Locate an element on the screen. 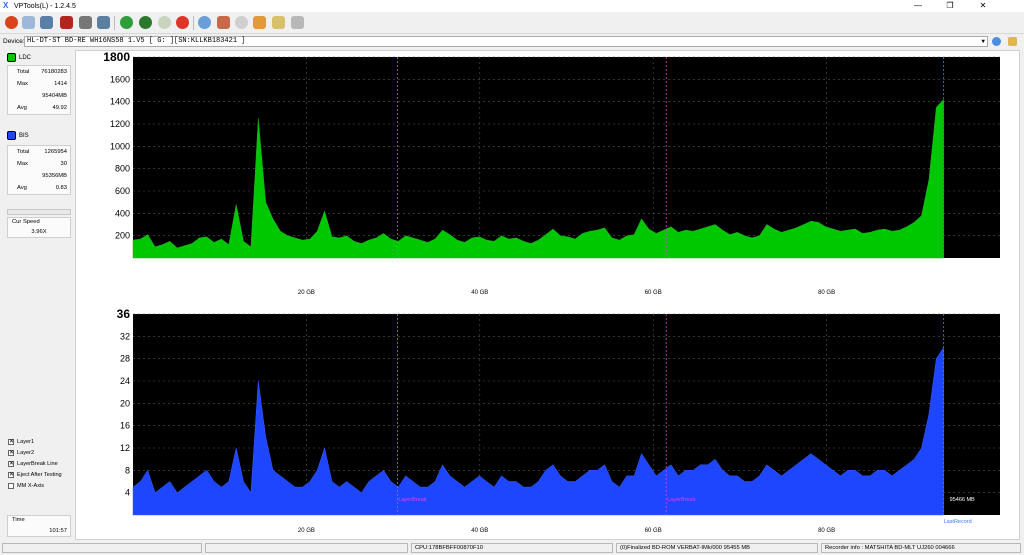  option-layerbreak-line: ✕ LayerBreak Line is located at coordinates (33, 464).